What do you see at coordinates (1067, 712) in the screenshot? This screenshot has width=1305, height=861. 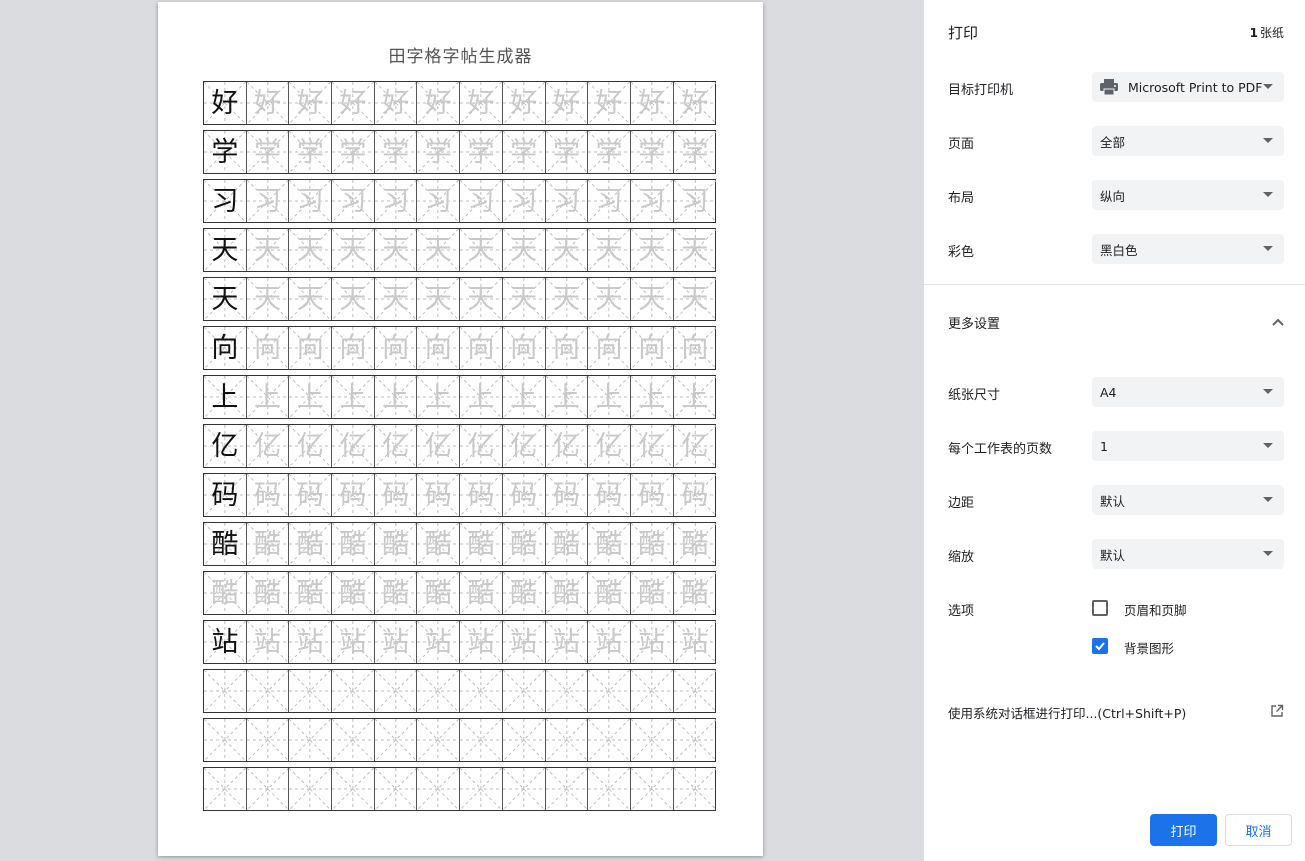 I see `system-dialog-link: 使用系统对话框进行打印...(Ctrl+Shift+P)` at bounding box center [1067, 712].